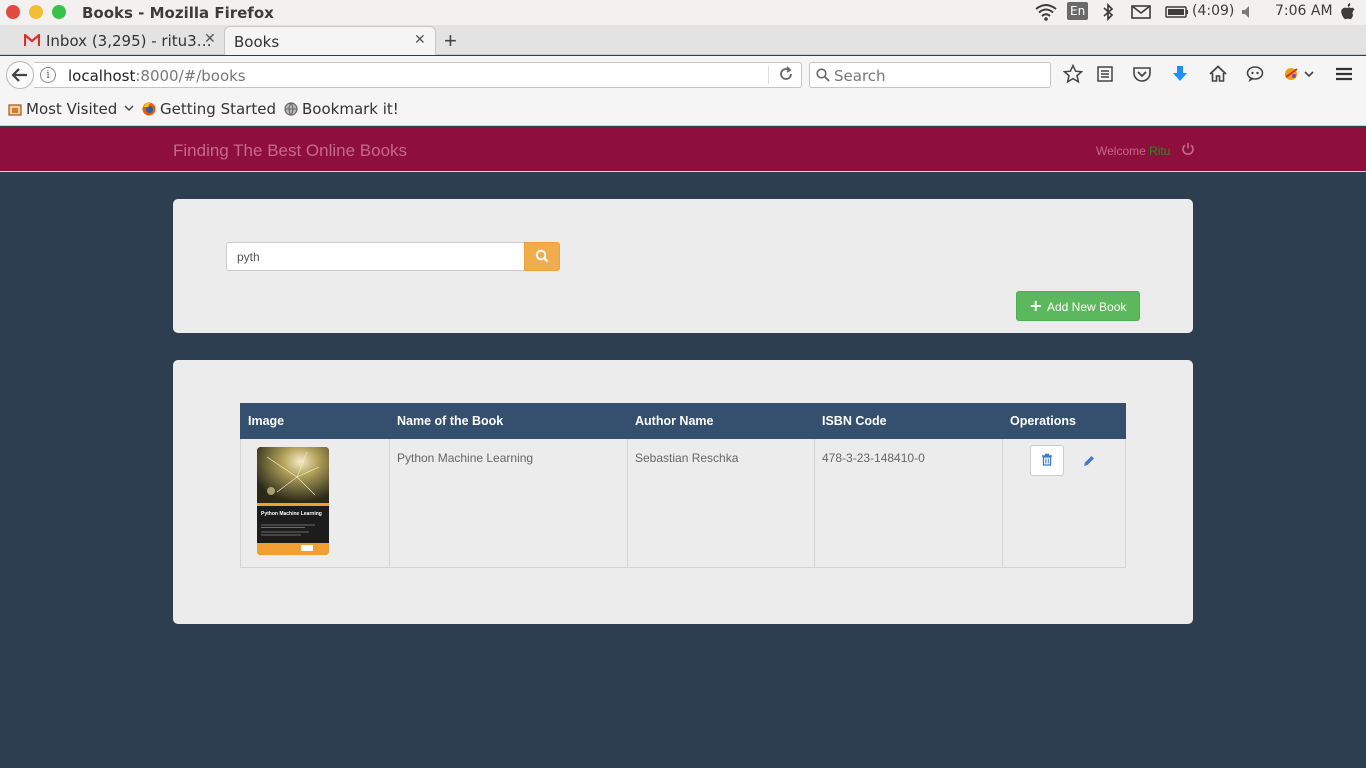  I want to click on browser-nav-bar: i localhost:8000/#/books Search, so click(683, 75).